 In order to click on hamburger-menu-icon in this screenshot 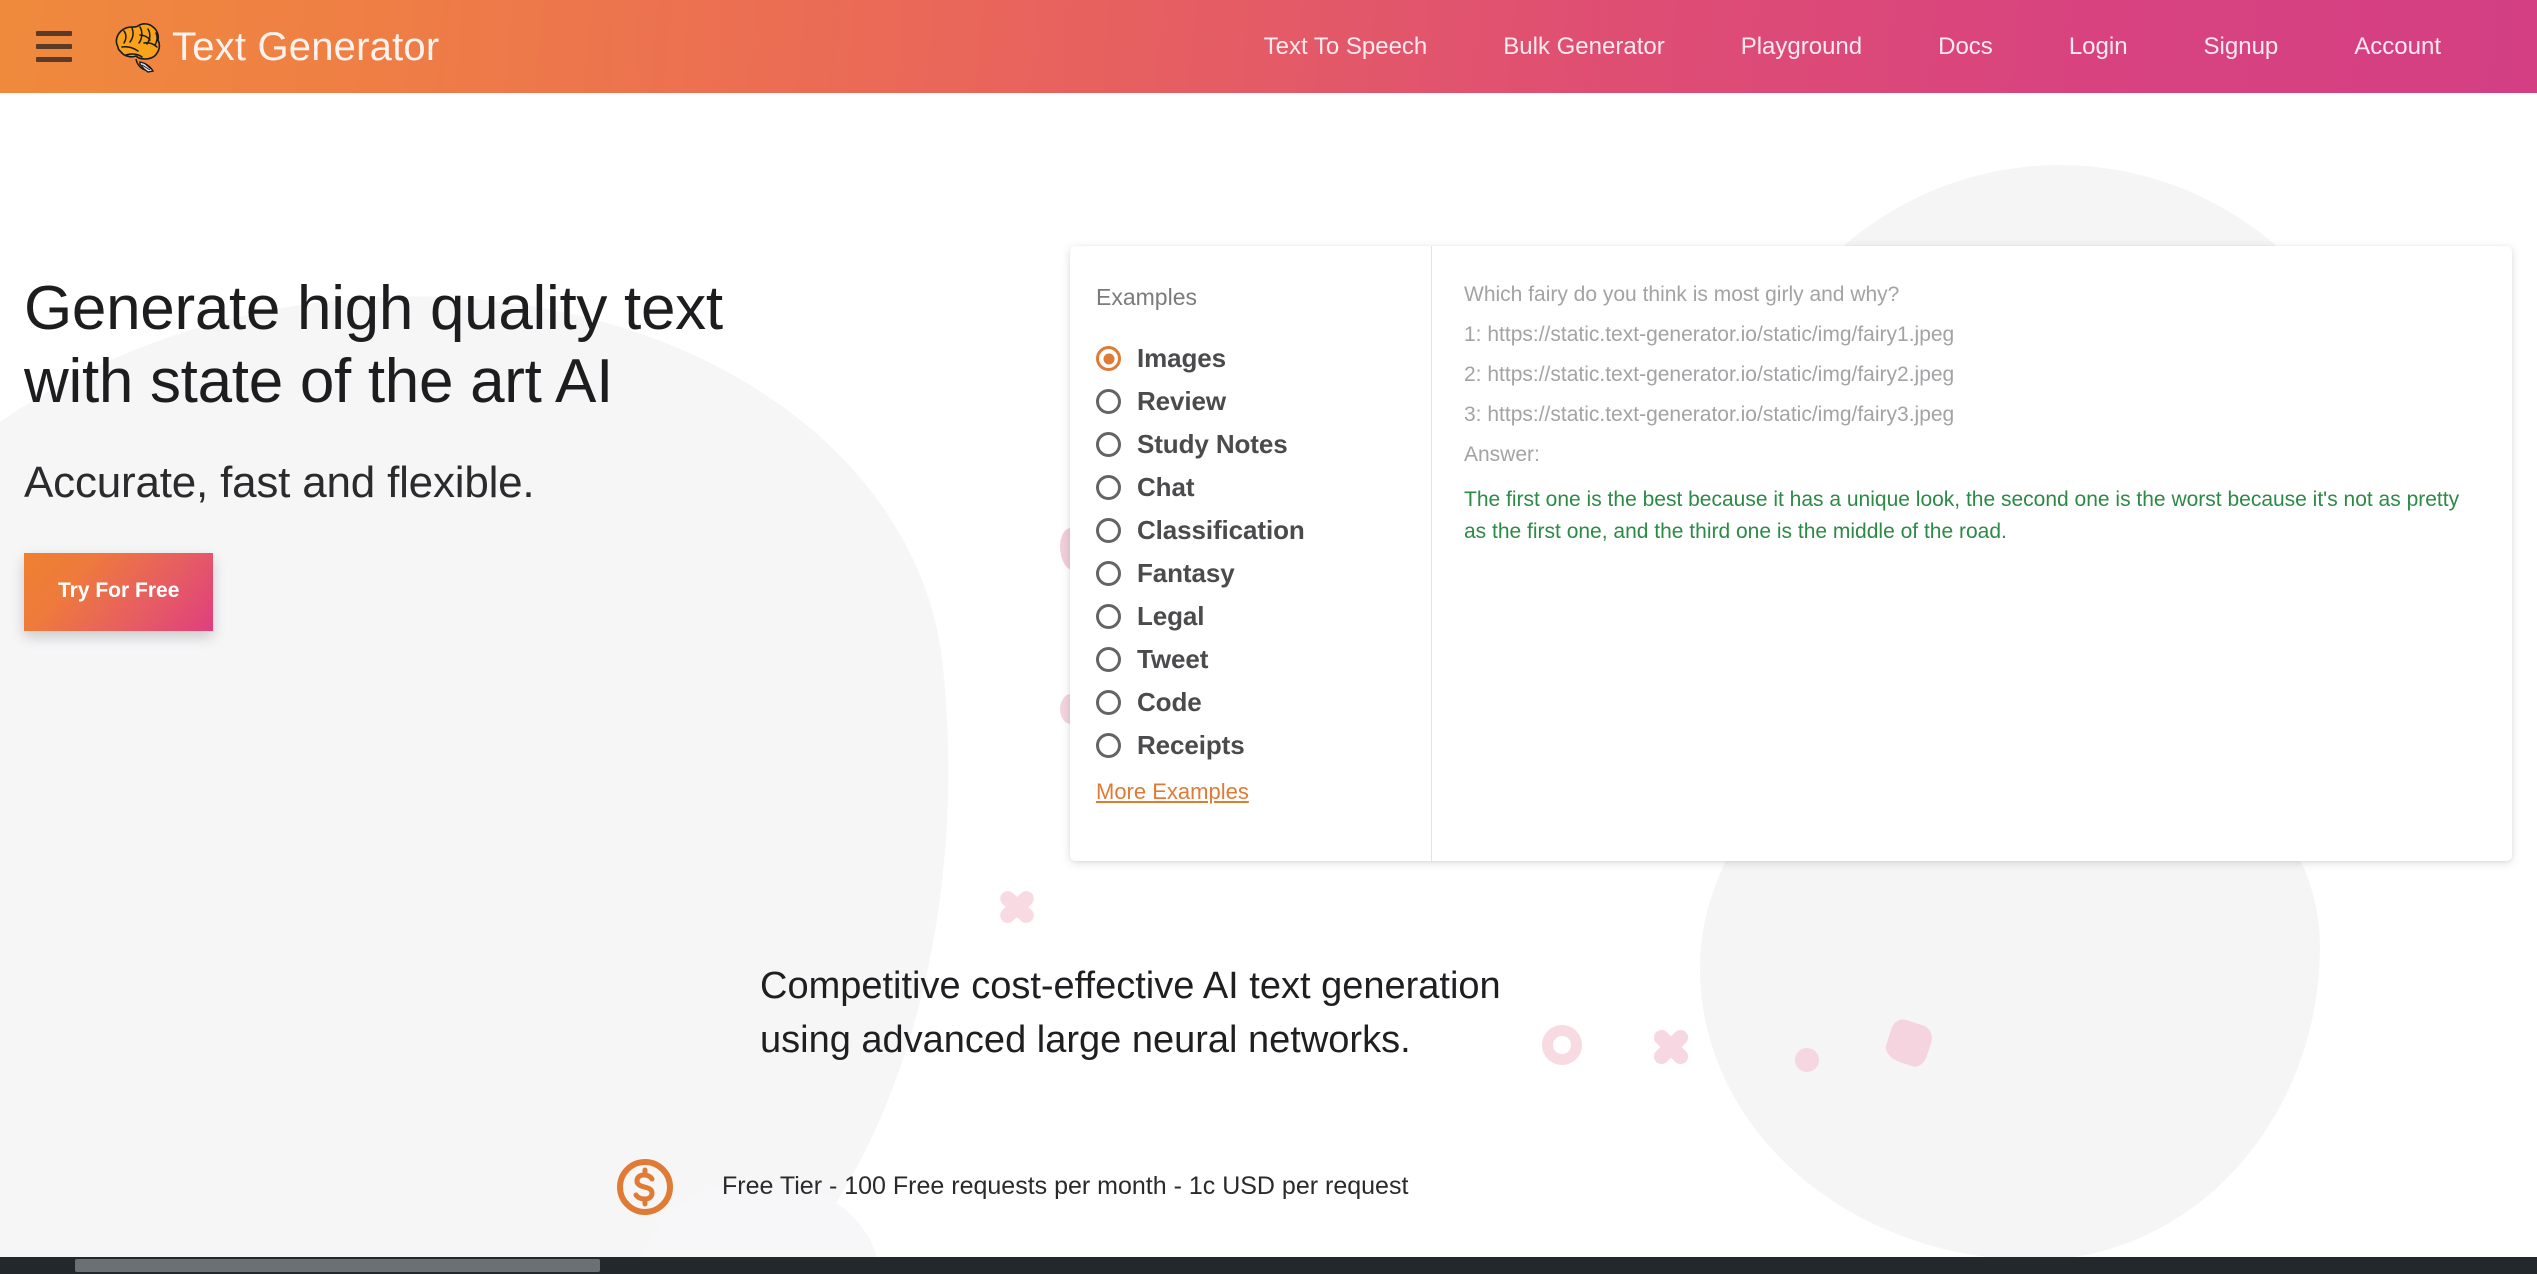, I will do `click(59, 47)`.